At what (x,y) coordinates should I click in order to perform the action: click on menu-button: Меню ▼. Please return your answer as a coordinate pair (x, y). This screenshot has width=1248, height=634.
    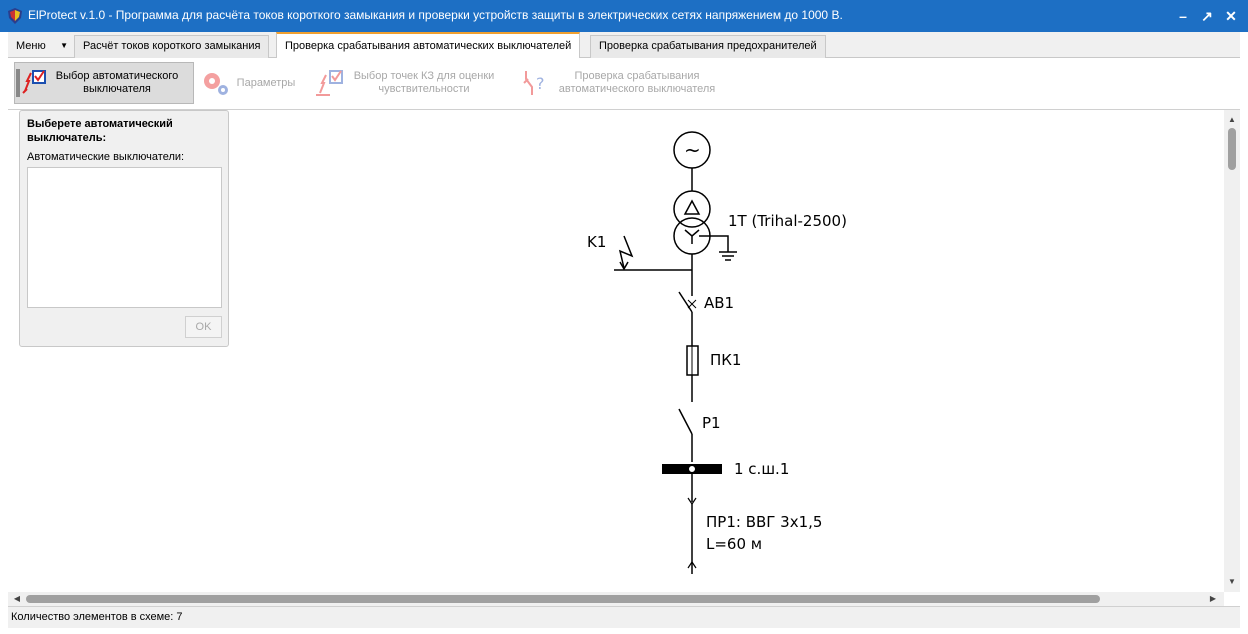
    Looking at the image, I should click on (40, 46).